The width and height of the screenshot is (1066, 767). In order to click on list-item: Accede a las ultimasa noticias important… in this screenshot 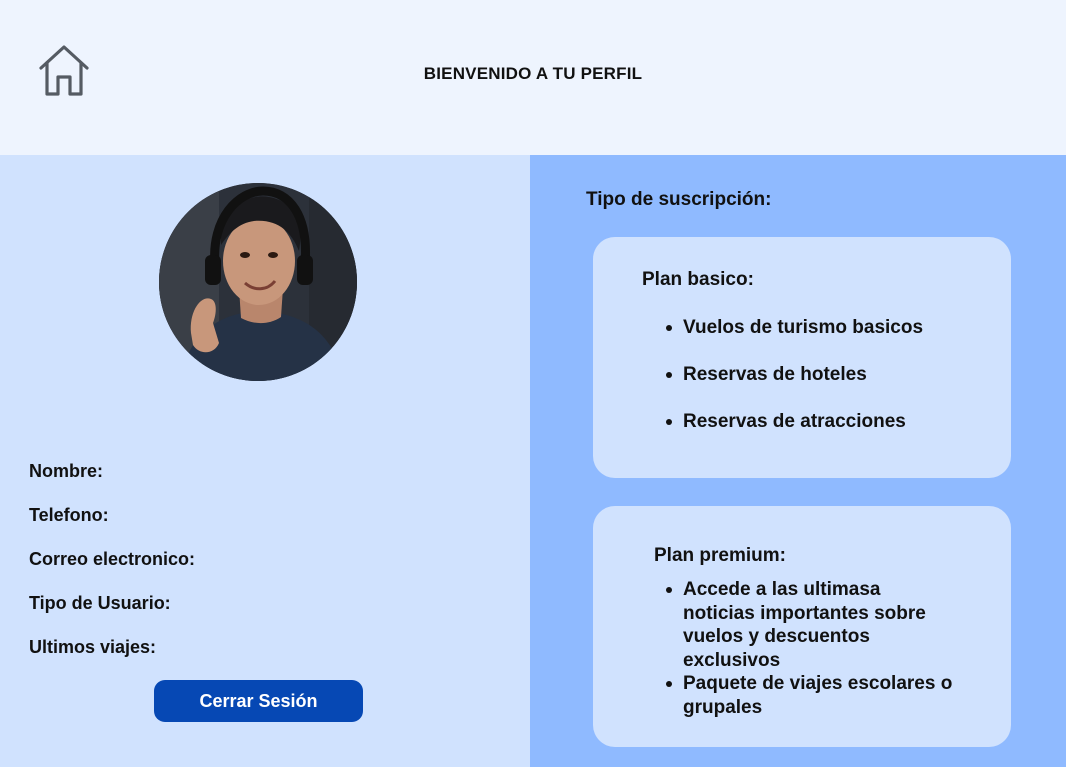, I will do `click(806, 625)`.